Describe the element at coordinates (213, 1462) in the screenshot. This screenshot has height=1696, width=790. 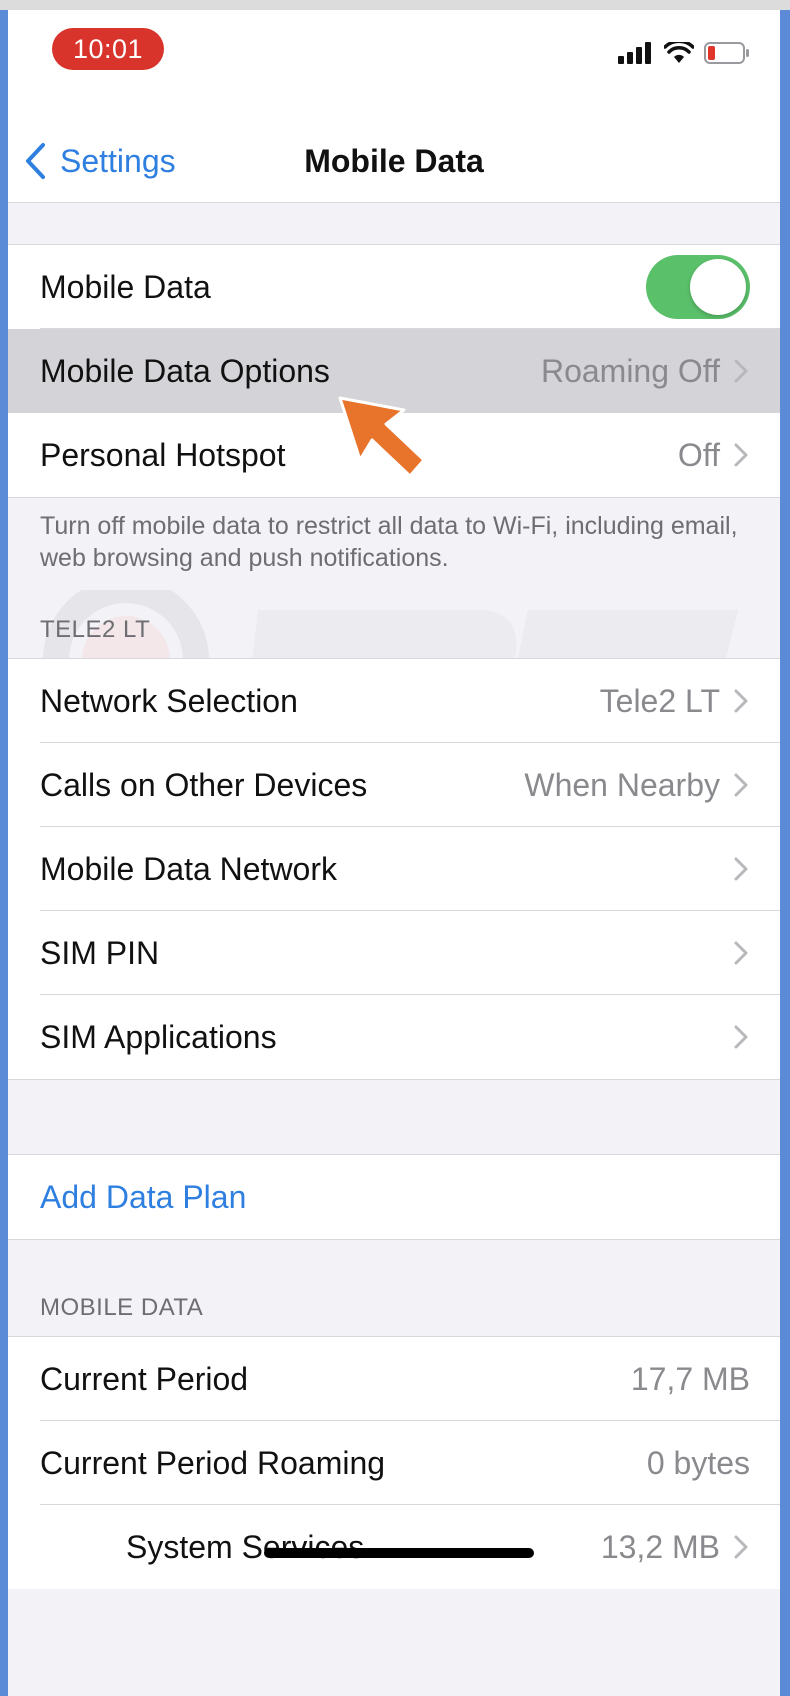
I see `current-period-roaming-label: Current Period Roaming` at that location.